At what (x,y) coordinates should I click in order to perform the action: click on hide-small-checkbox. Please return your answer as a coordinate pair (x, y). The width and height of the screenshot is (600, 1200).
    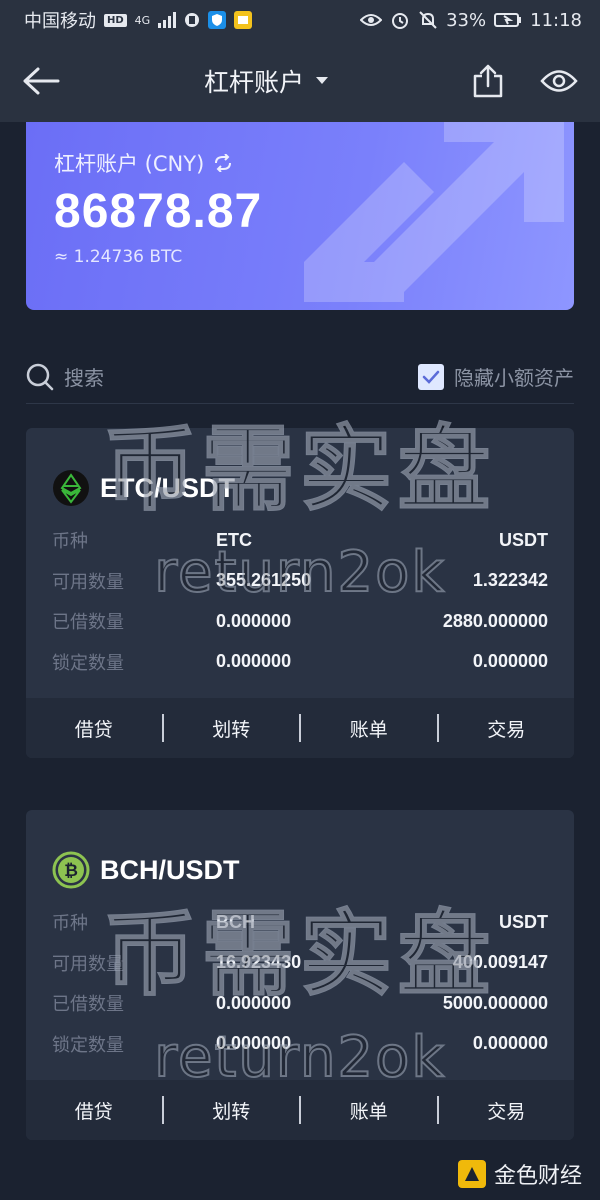
    Looking at the image, I should click on (431, 376).